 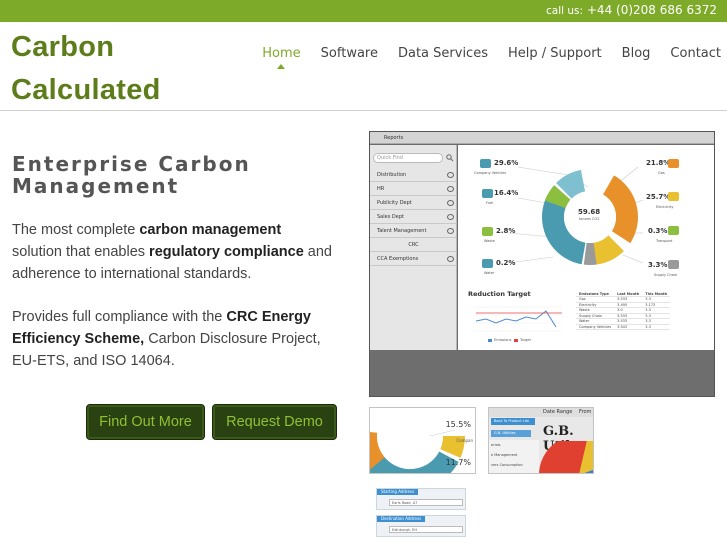 What do you see at coordinates (401, 519) in the screenshot?
I see `destination-address-label: Destination Address` at bounding box center [401, 519].